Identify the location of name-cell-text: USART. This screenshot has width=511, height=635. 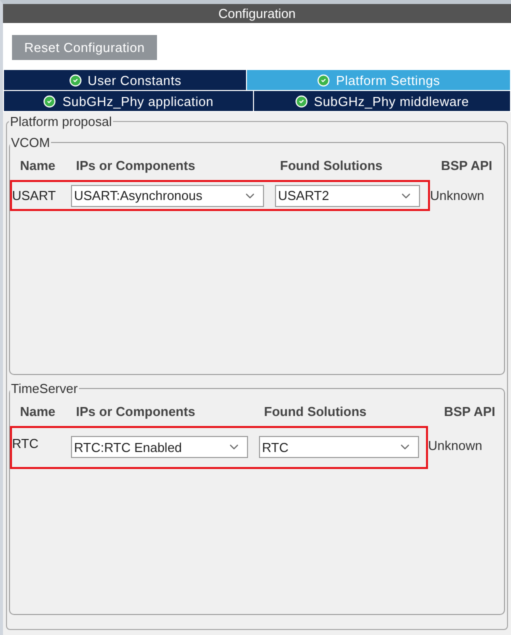
(34, 195).